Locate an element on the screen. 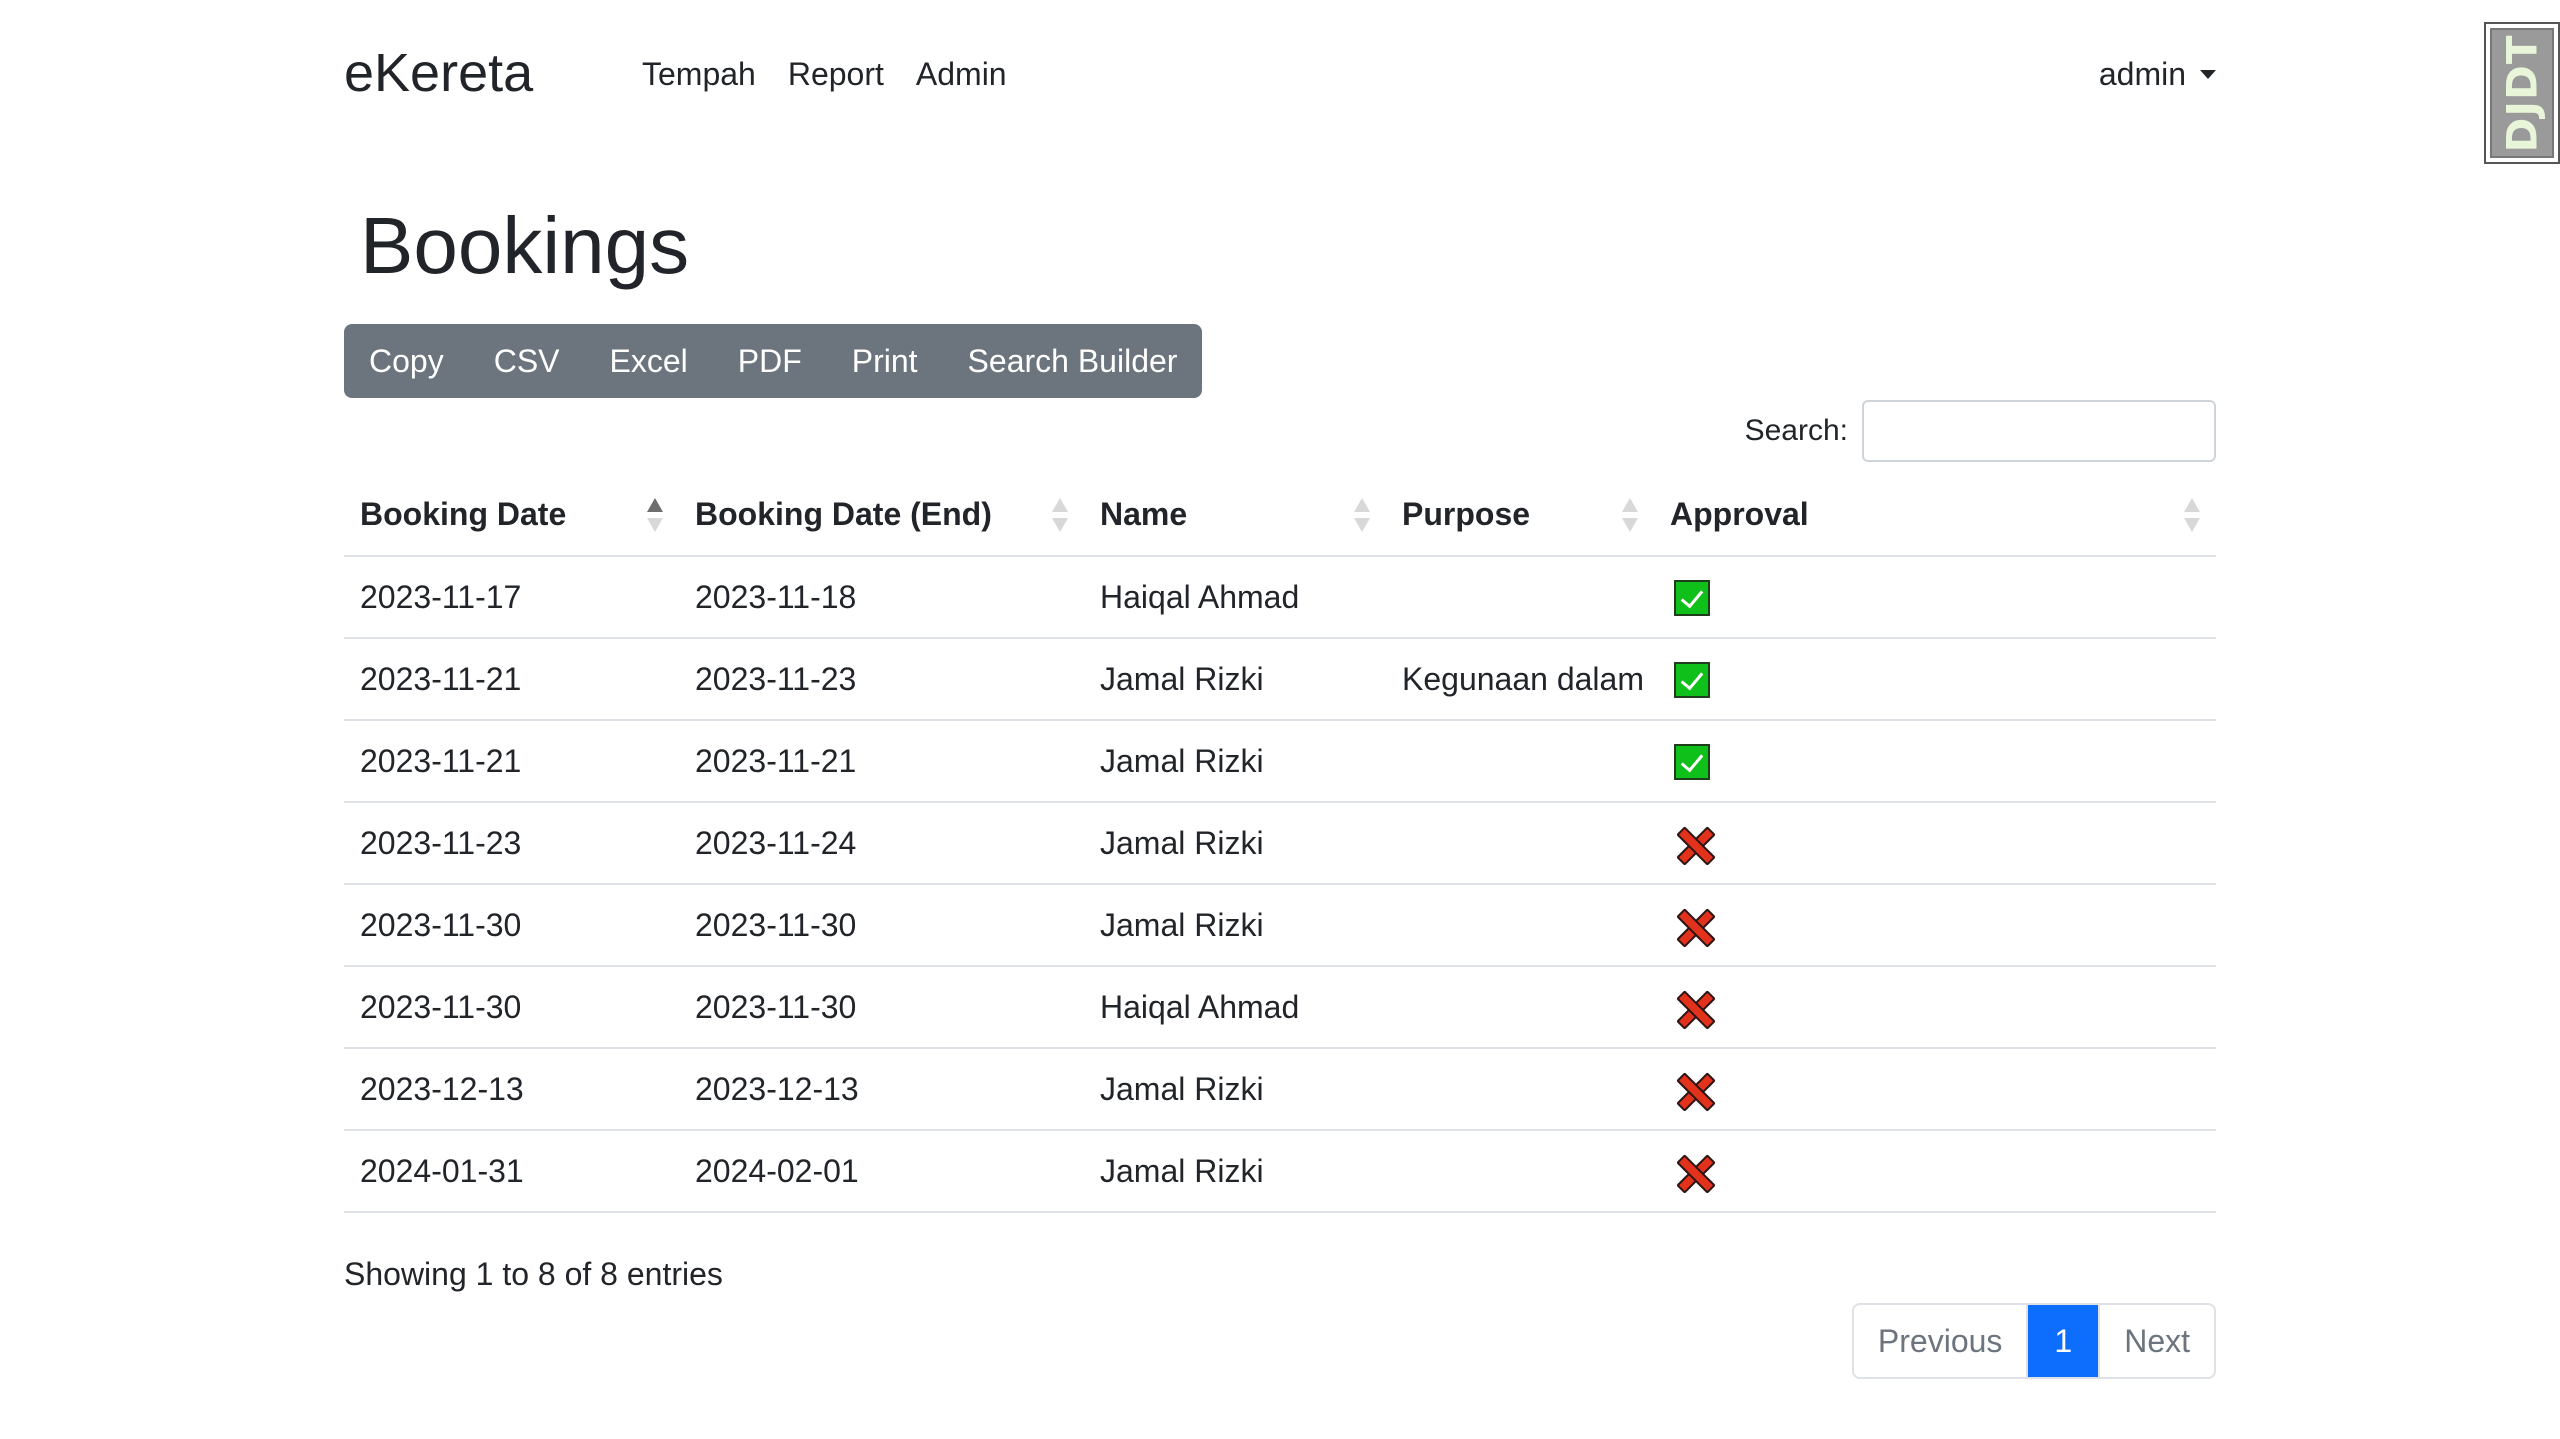  nav-link-tempah: Tempah is located at coordinates (699, 74).